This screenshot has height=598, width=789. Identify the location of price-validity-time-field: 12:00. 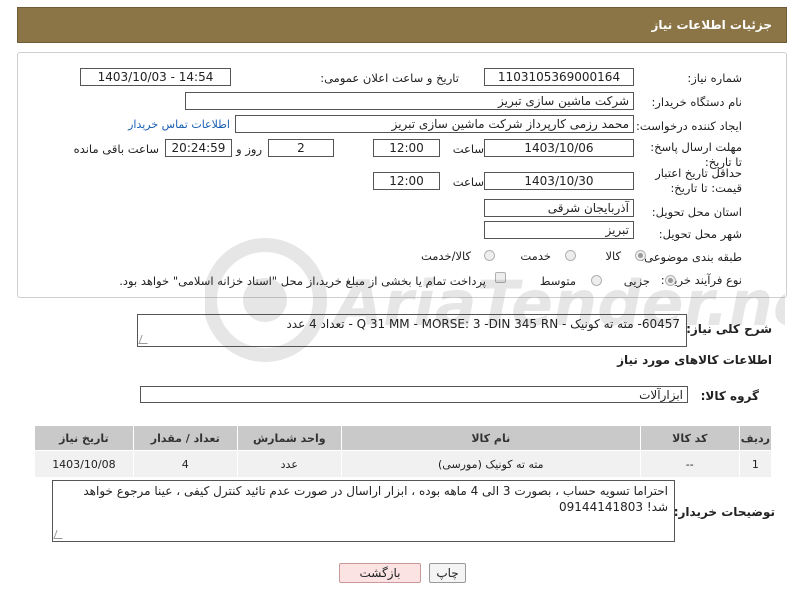
(406, 181).